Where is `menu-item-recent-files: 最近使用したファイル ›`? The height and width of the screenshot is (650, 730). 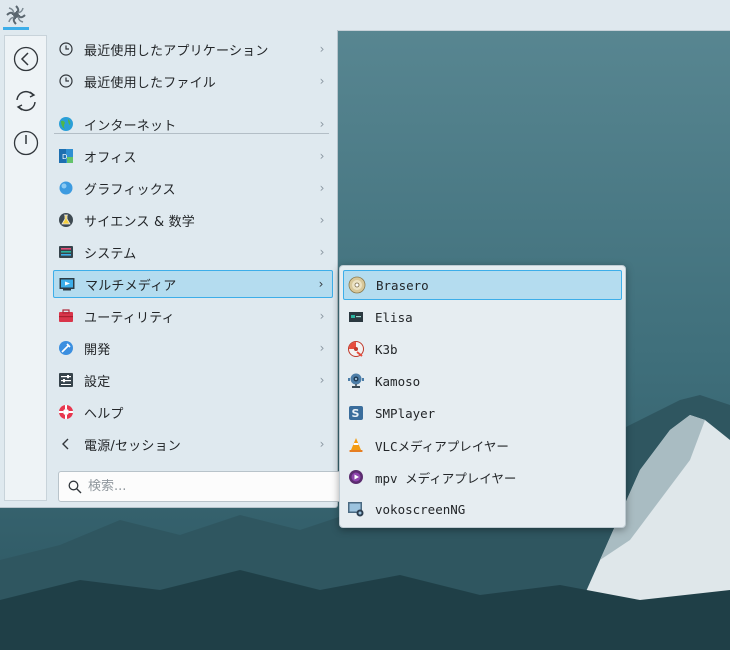 menu-item-recent-files: 最近使用したファイル › is located at coordinates (193, 81).